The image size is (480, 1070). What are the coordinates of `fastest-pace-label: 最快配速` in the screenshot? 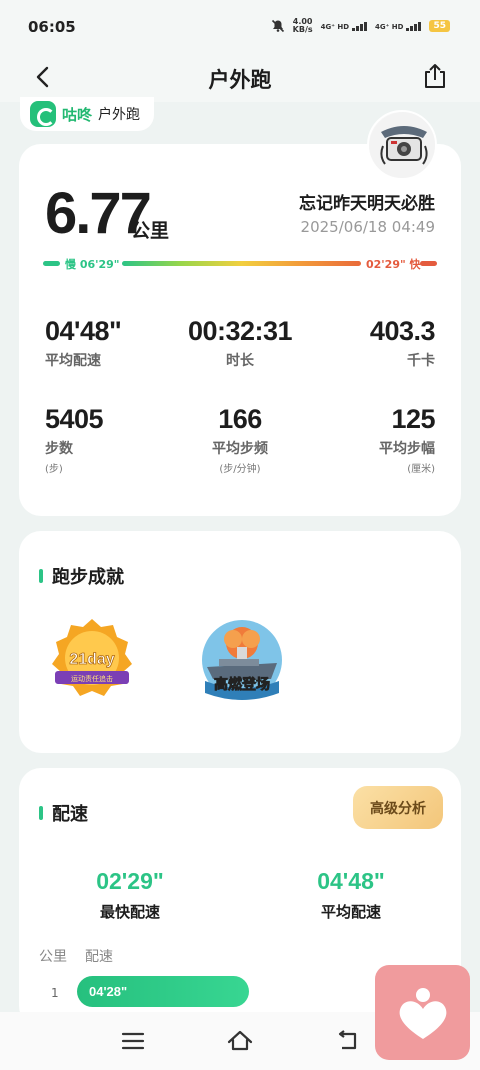 It's located at (129, 912).